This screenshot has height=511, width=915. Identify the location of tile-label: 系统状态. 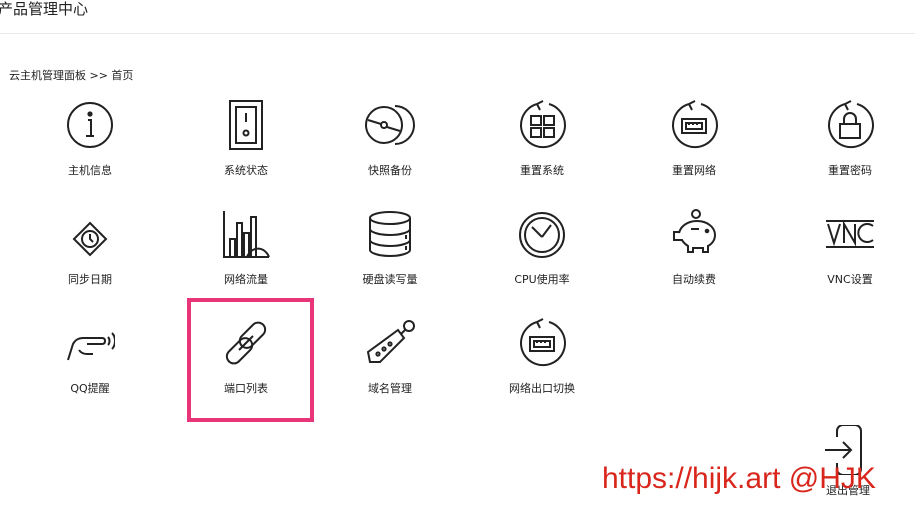
(246, 170).